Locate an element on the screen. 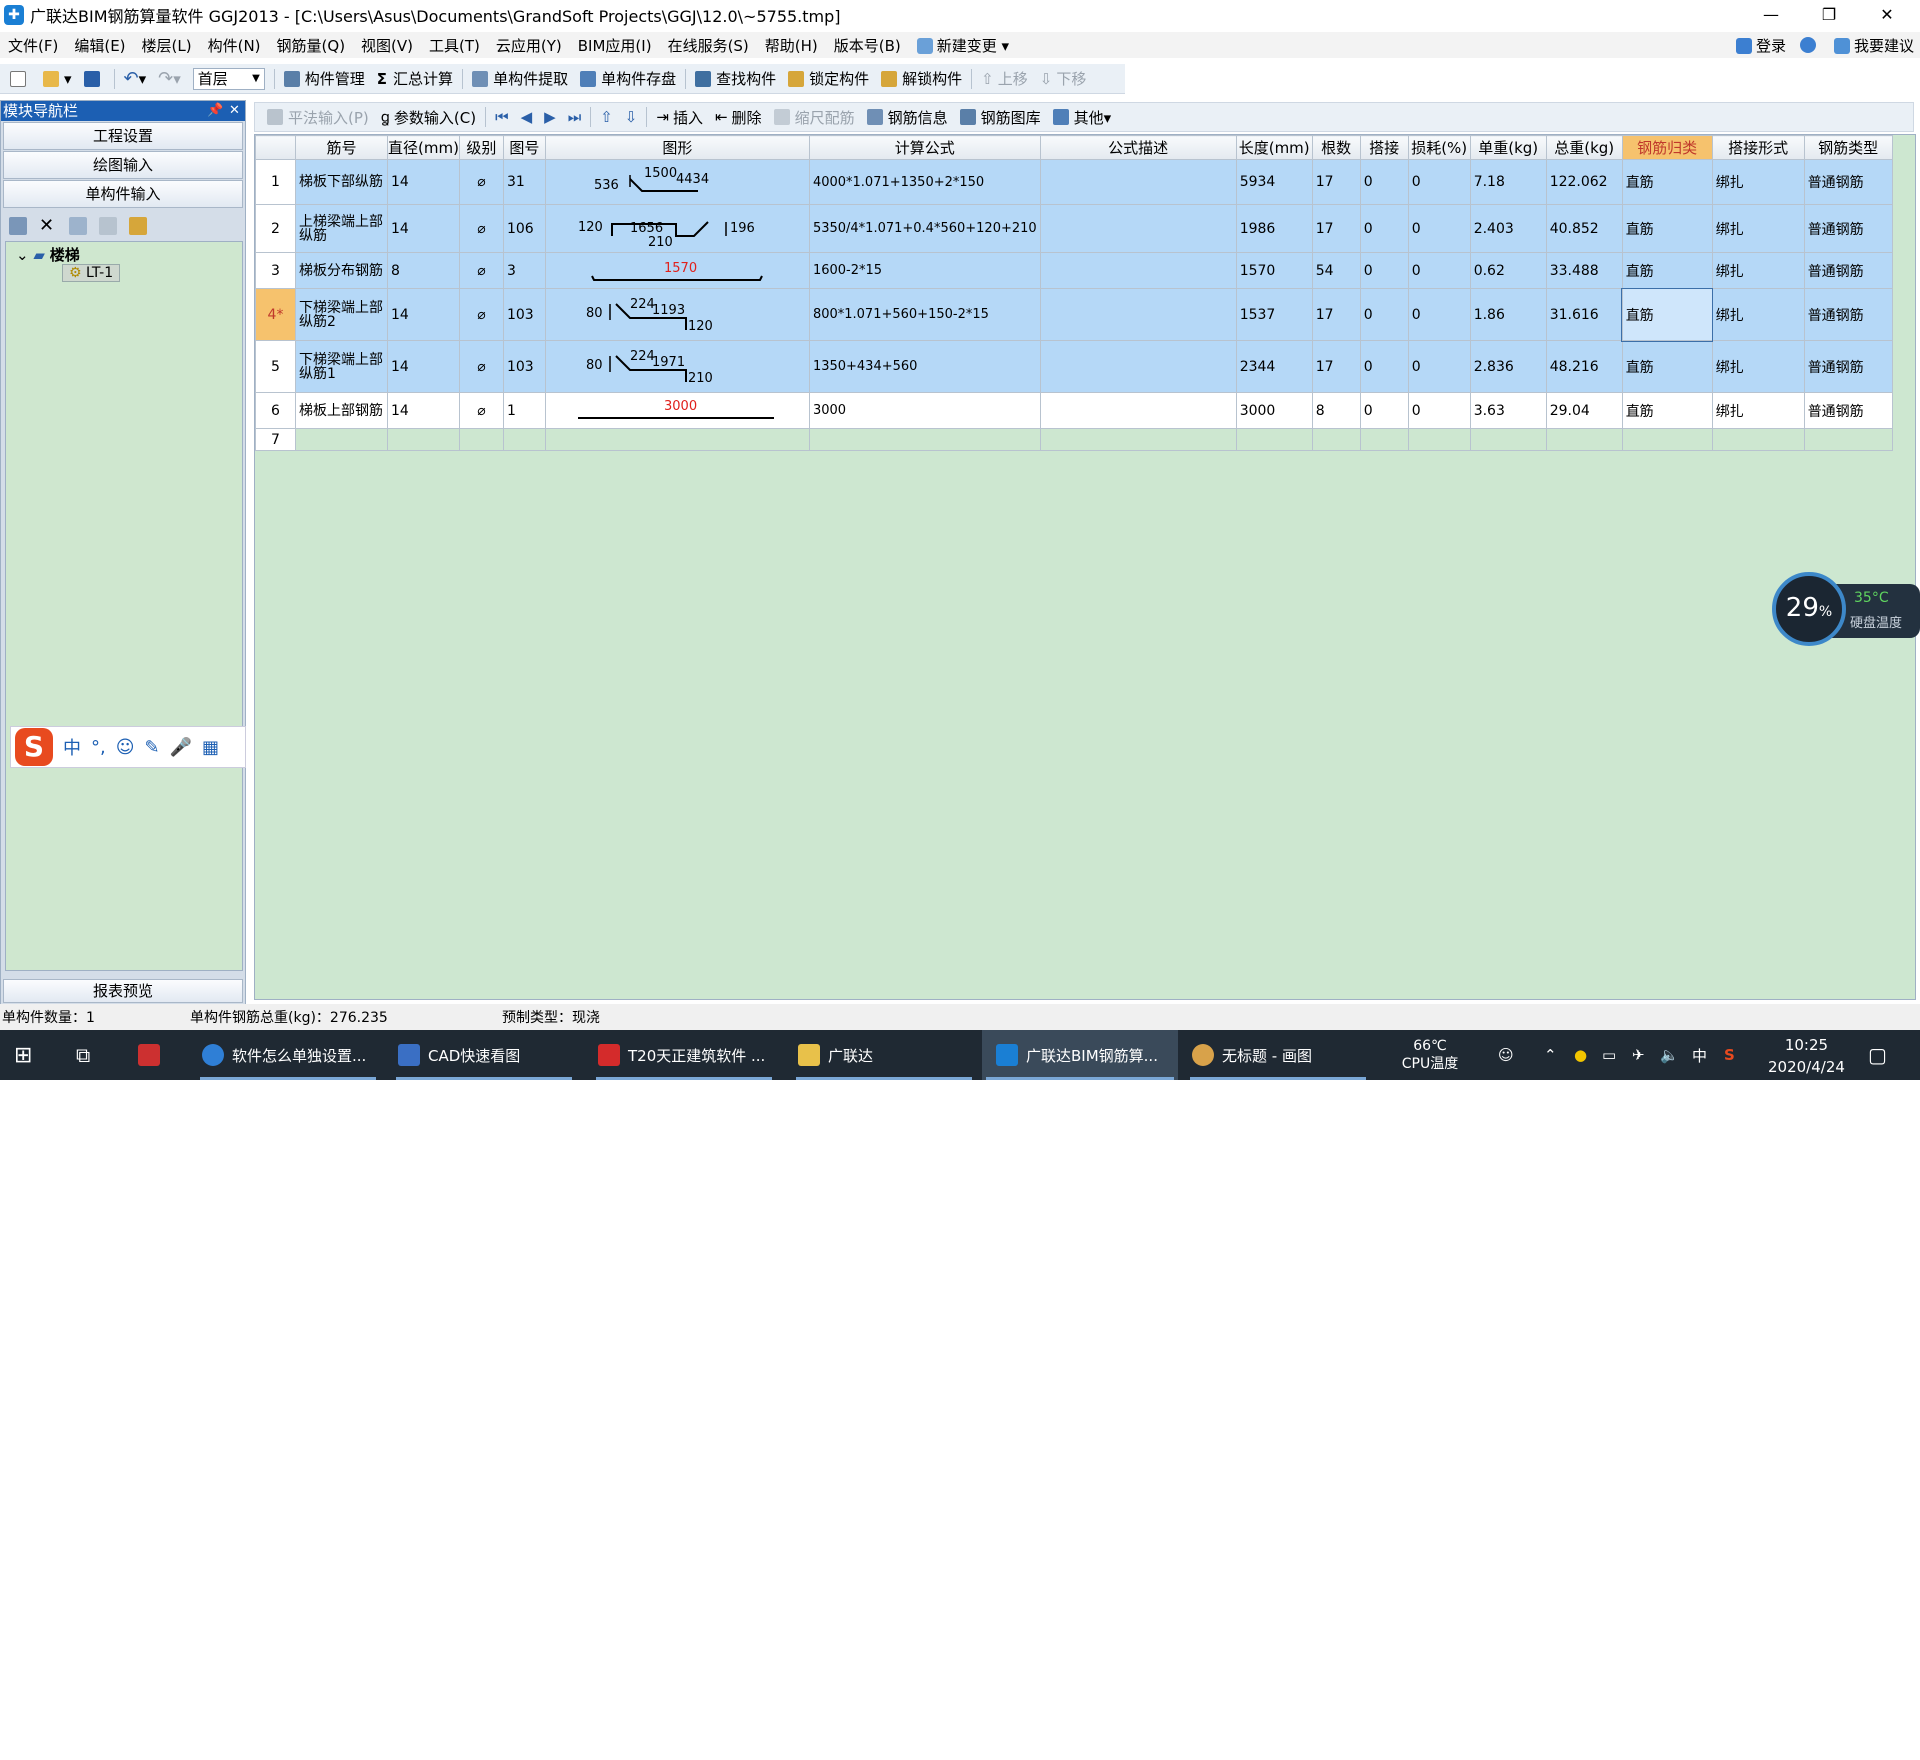 This screenshot has width=1920, height=1760. row-number: 3 is located at coordinates (275, 270).